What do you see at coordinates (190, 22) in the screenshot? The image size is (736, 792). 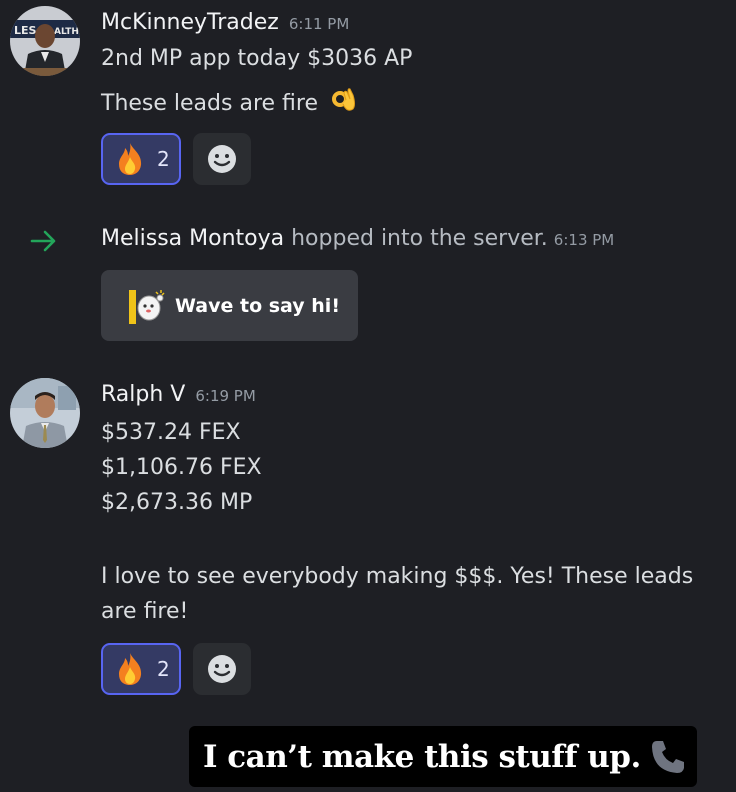 I see `author-name: McKinneyTradez` at bounding box center [190, 22].